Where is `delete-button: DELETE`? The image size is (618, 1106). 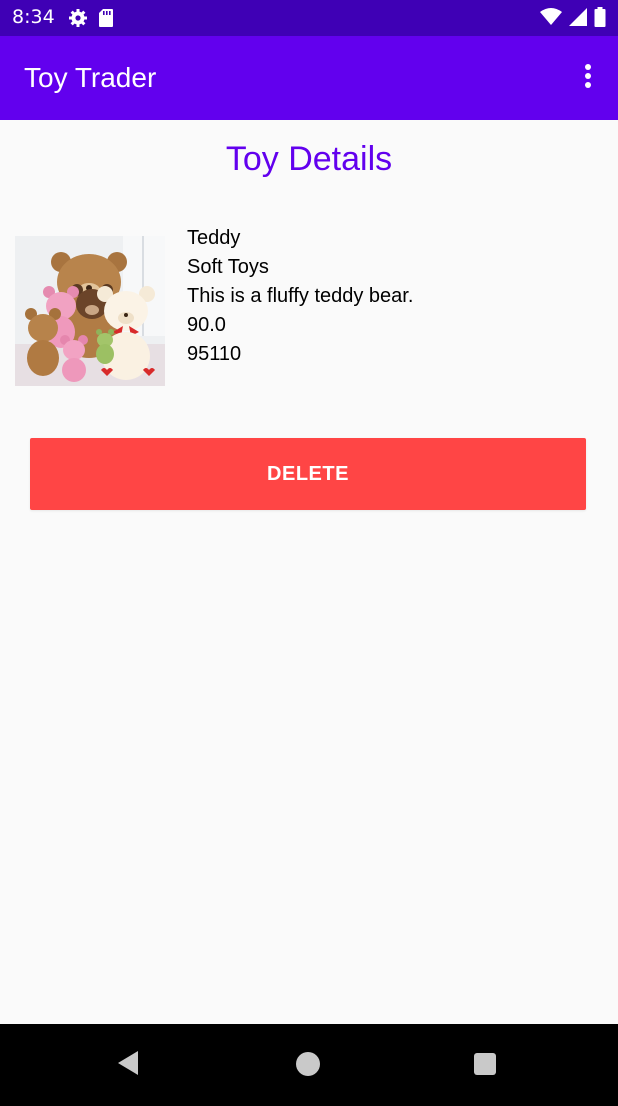
delete-button: DELETE is located at coordinates (308, 474).